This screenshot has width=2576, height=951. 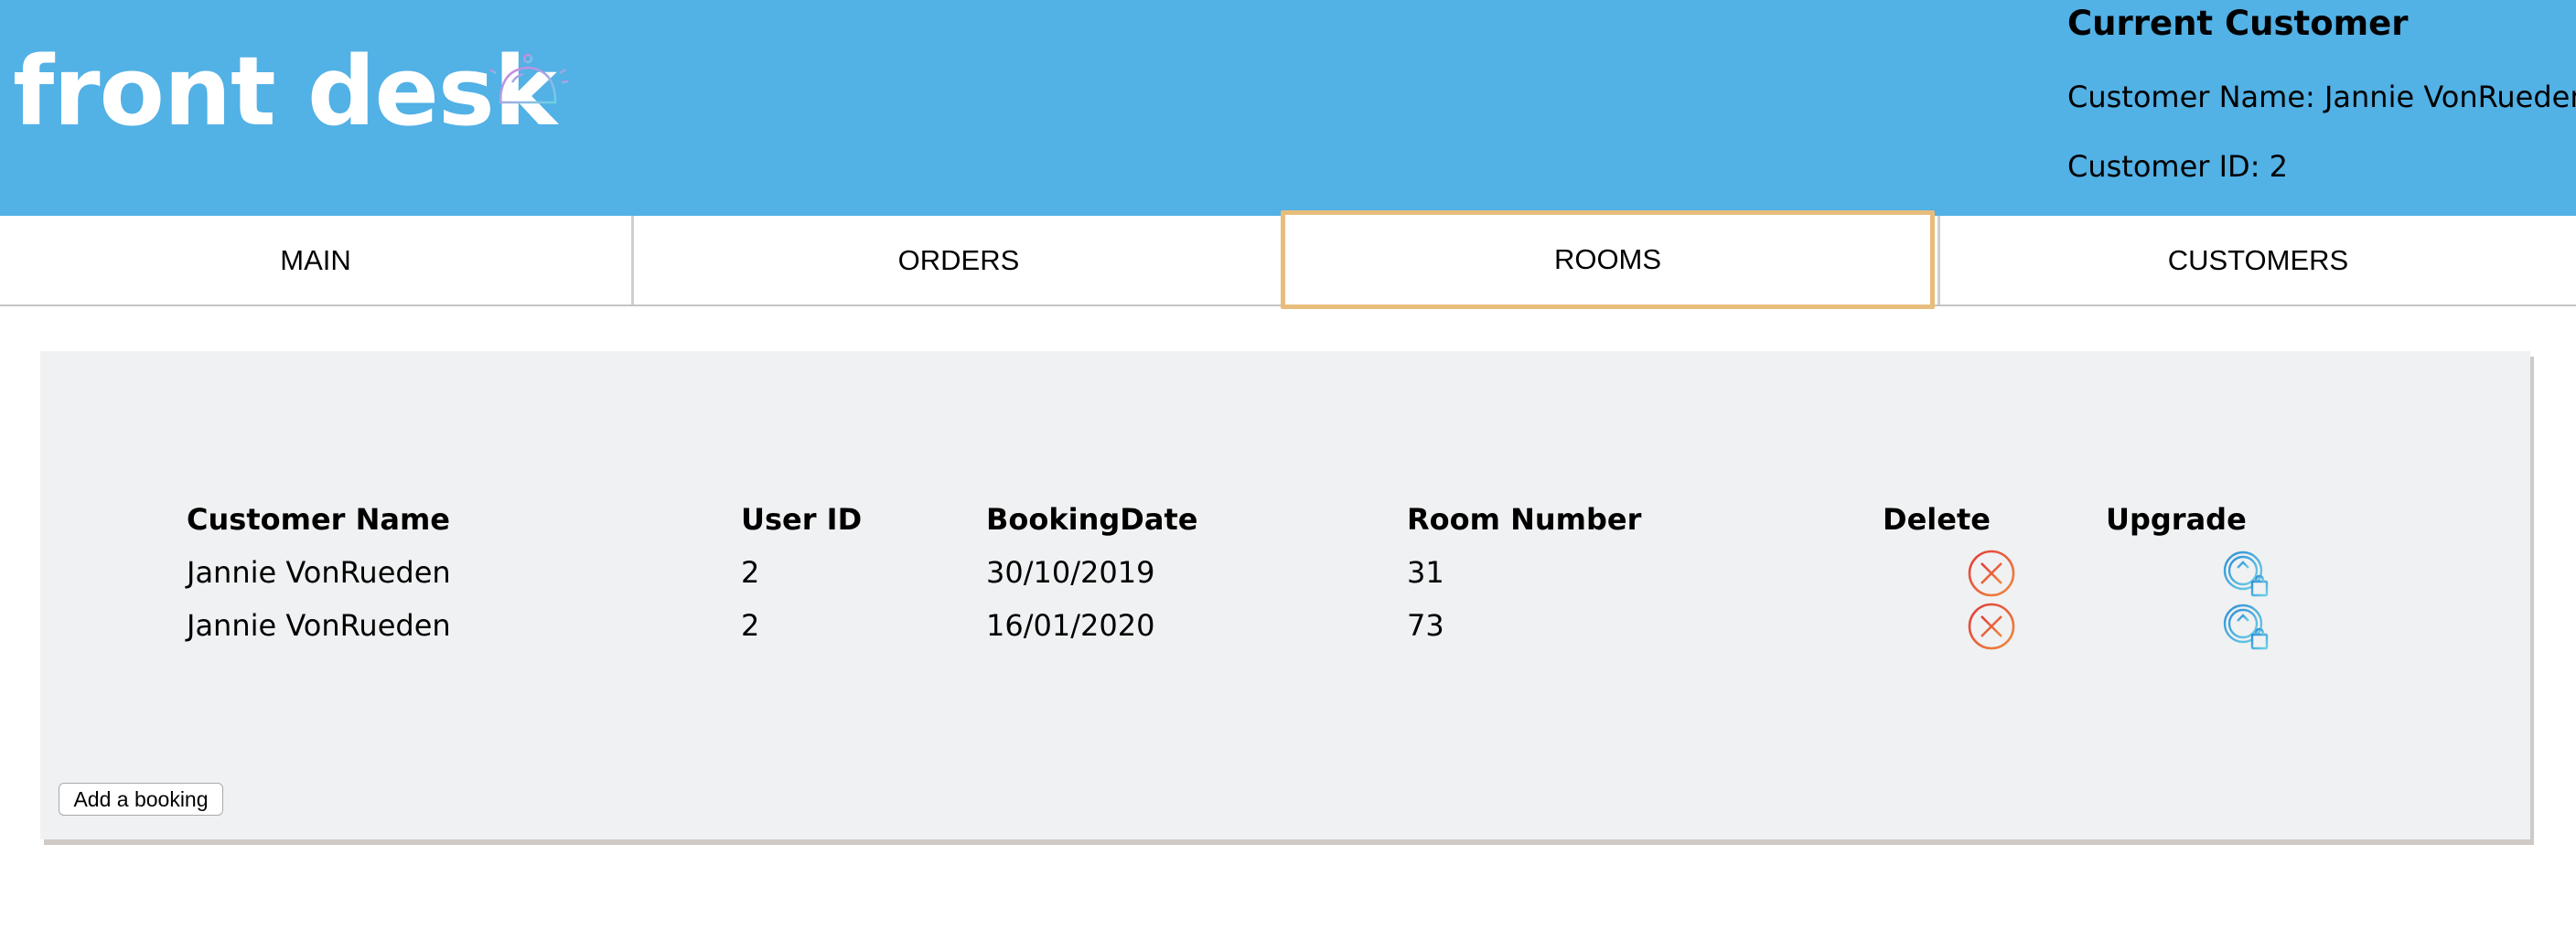 What do you see at coordinates (1070, 572) in the screenshot?
I see `table-row-booking-date: 30/10/2019` at bounding box center [1070, 572].